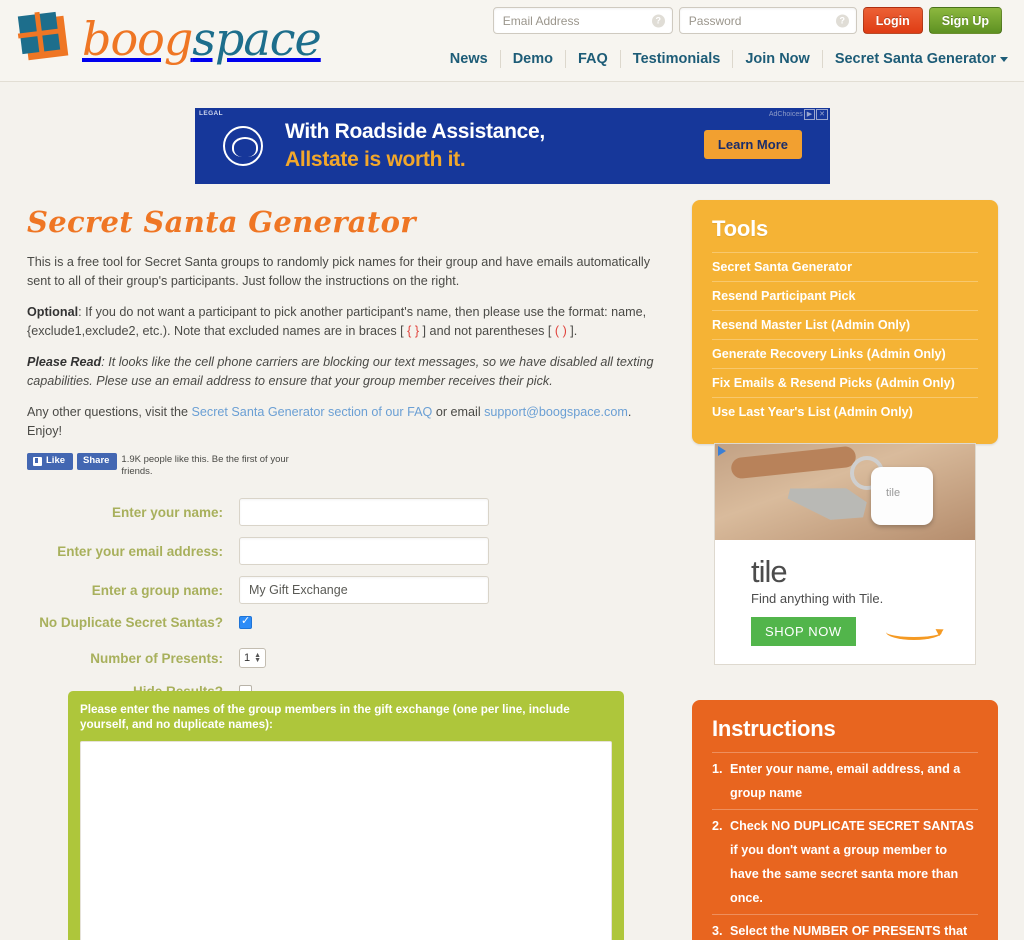  I want to click on logo-word-boog: boog, so click(137, 39).